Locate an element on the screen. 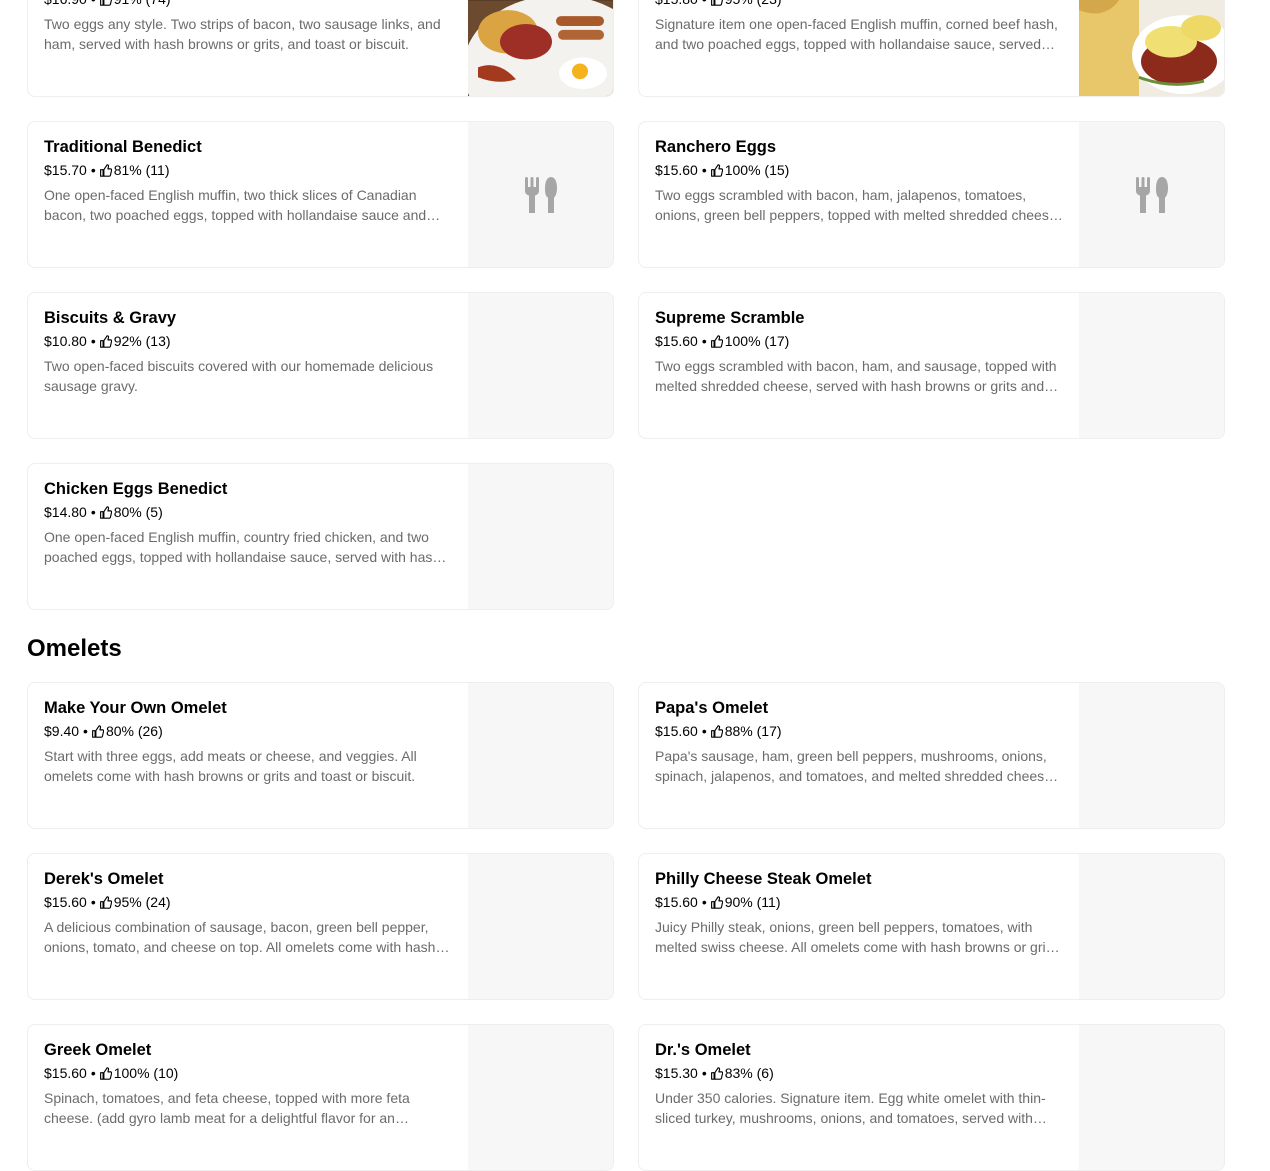  menu-item-meta: $16.90 • 91% (74) is located at coordinates (248, 4).